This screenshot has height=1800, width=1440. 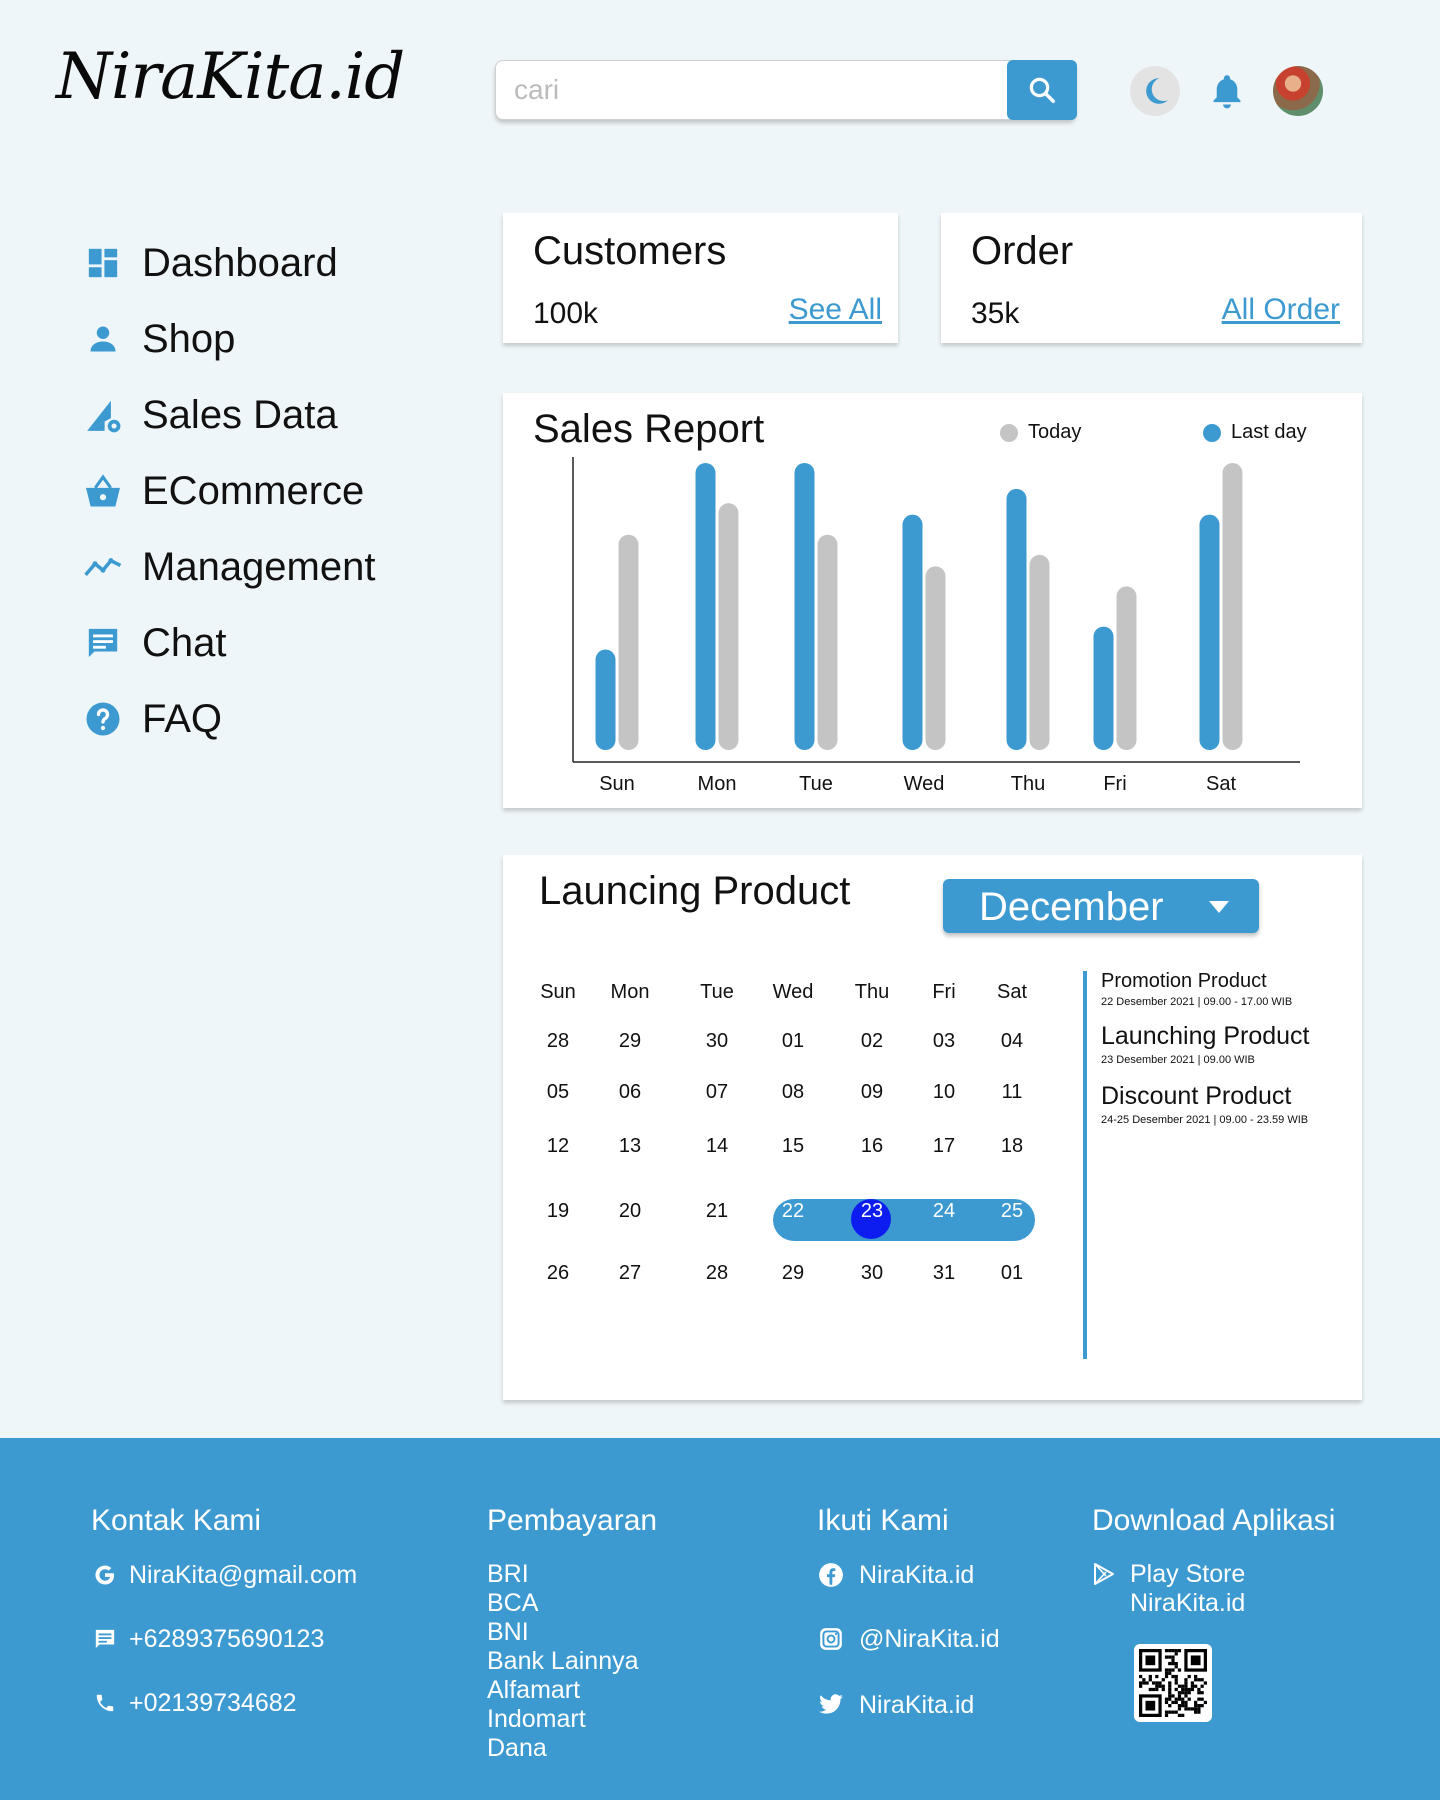 What do you see at coordinates (695, 891) in the screenshot?
I see `launch-title: Launcing Product` at bounding box center [695, 891].